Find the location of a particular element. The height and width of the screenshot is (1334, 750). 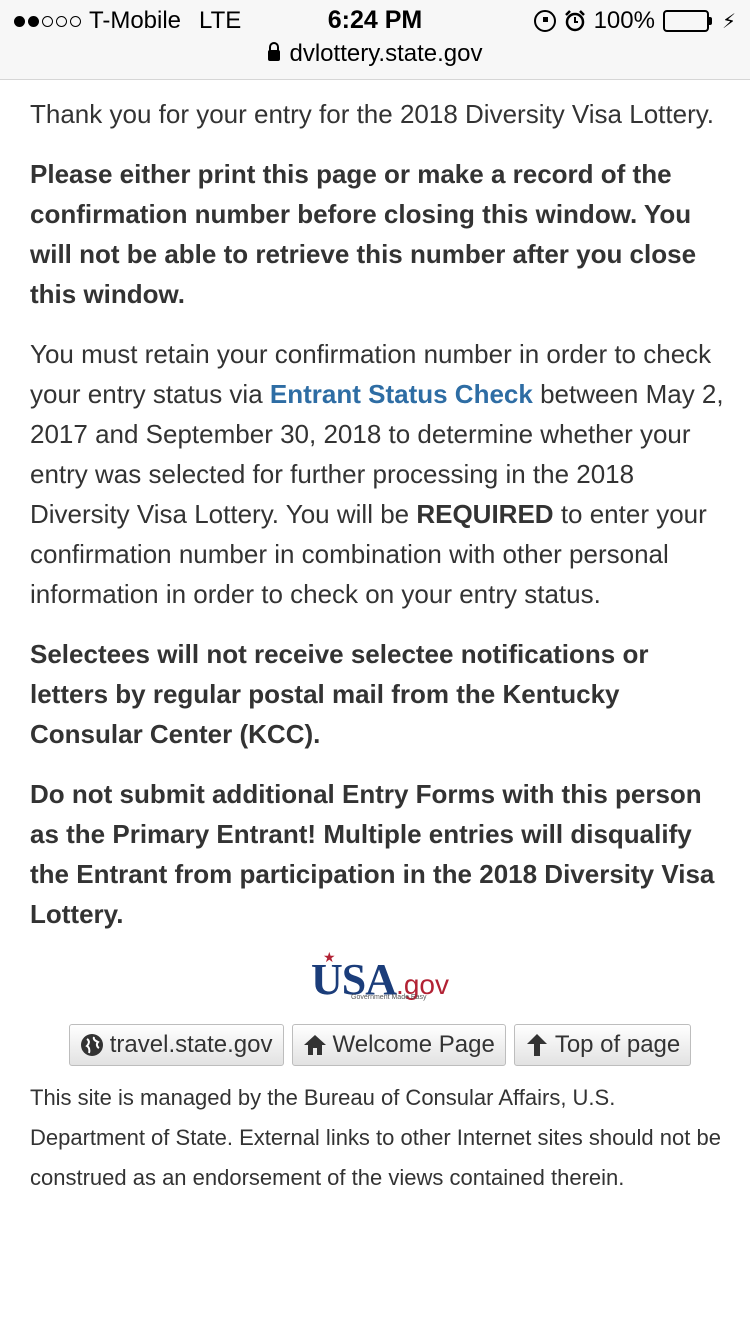

battery-percent: 100% is located at coordinates (624, 20).